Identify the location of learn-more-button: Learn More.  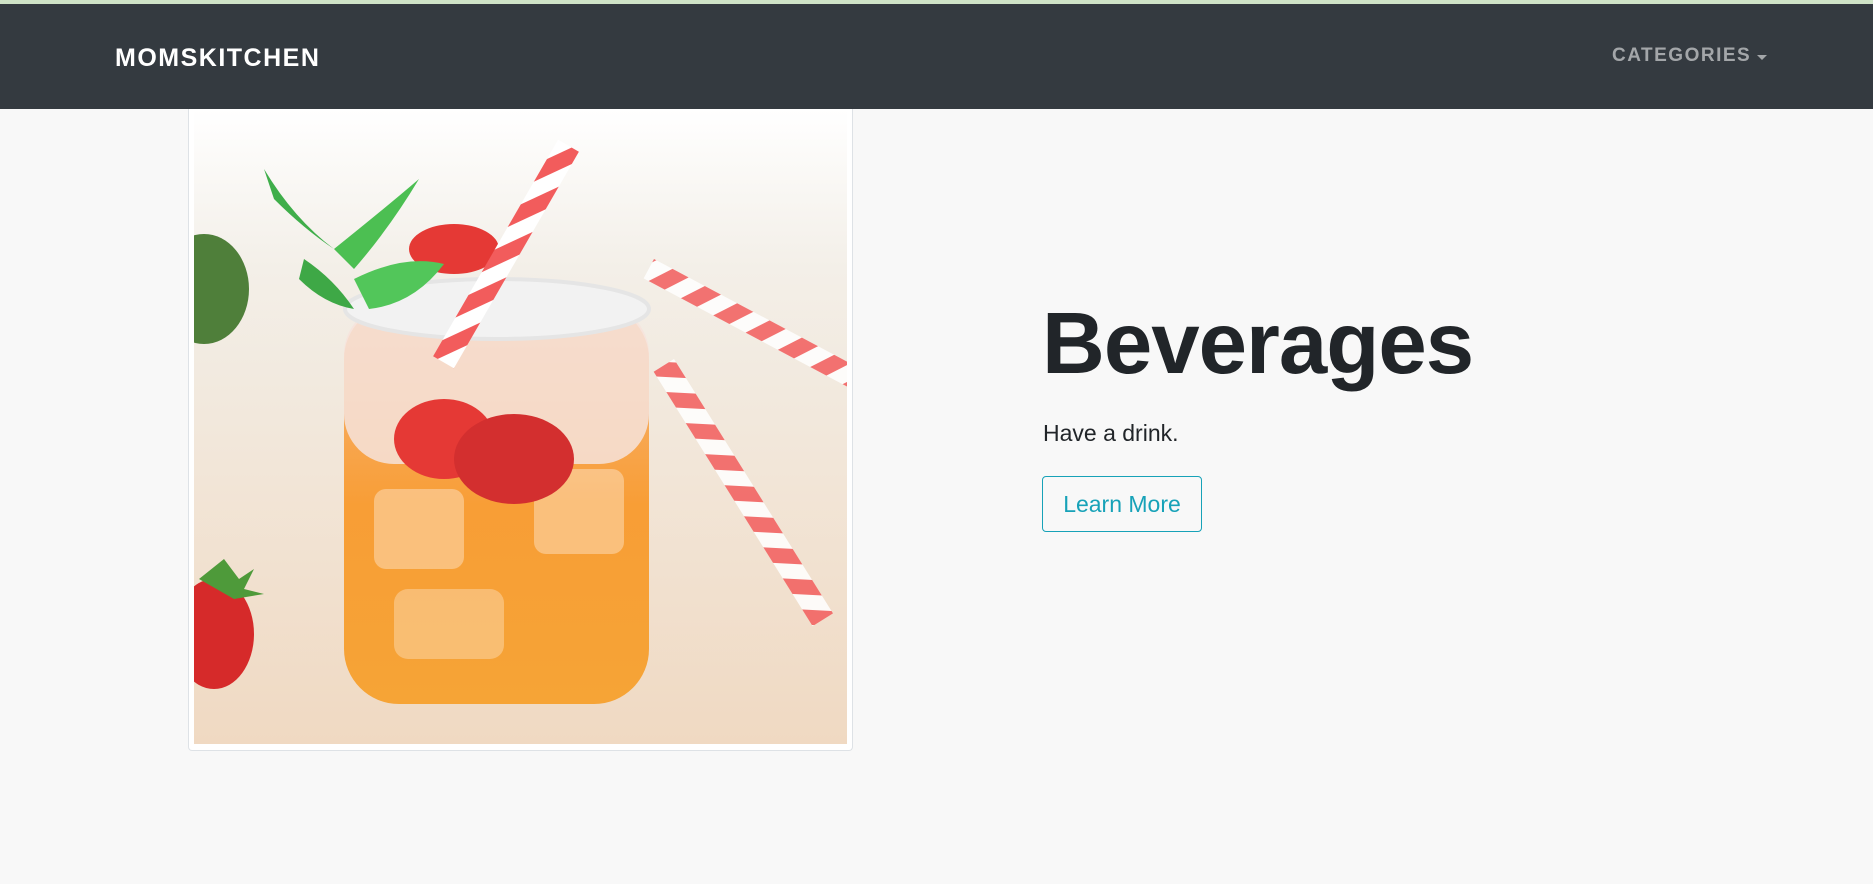
(1122, 504).